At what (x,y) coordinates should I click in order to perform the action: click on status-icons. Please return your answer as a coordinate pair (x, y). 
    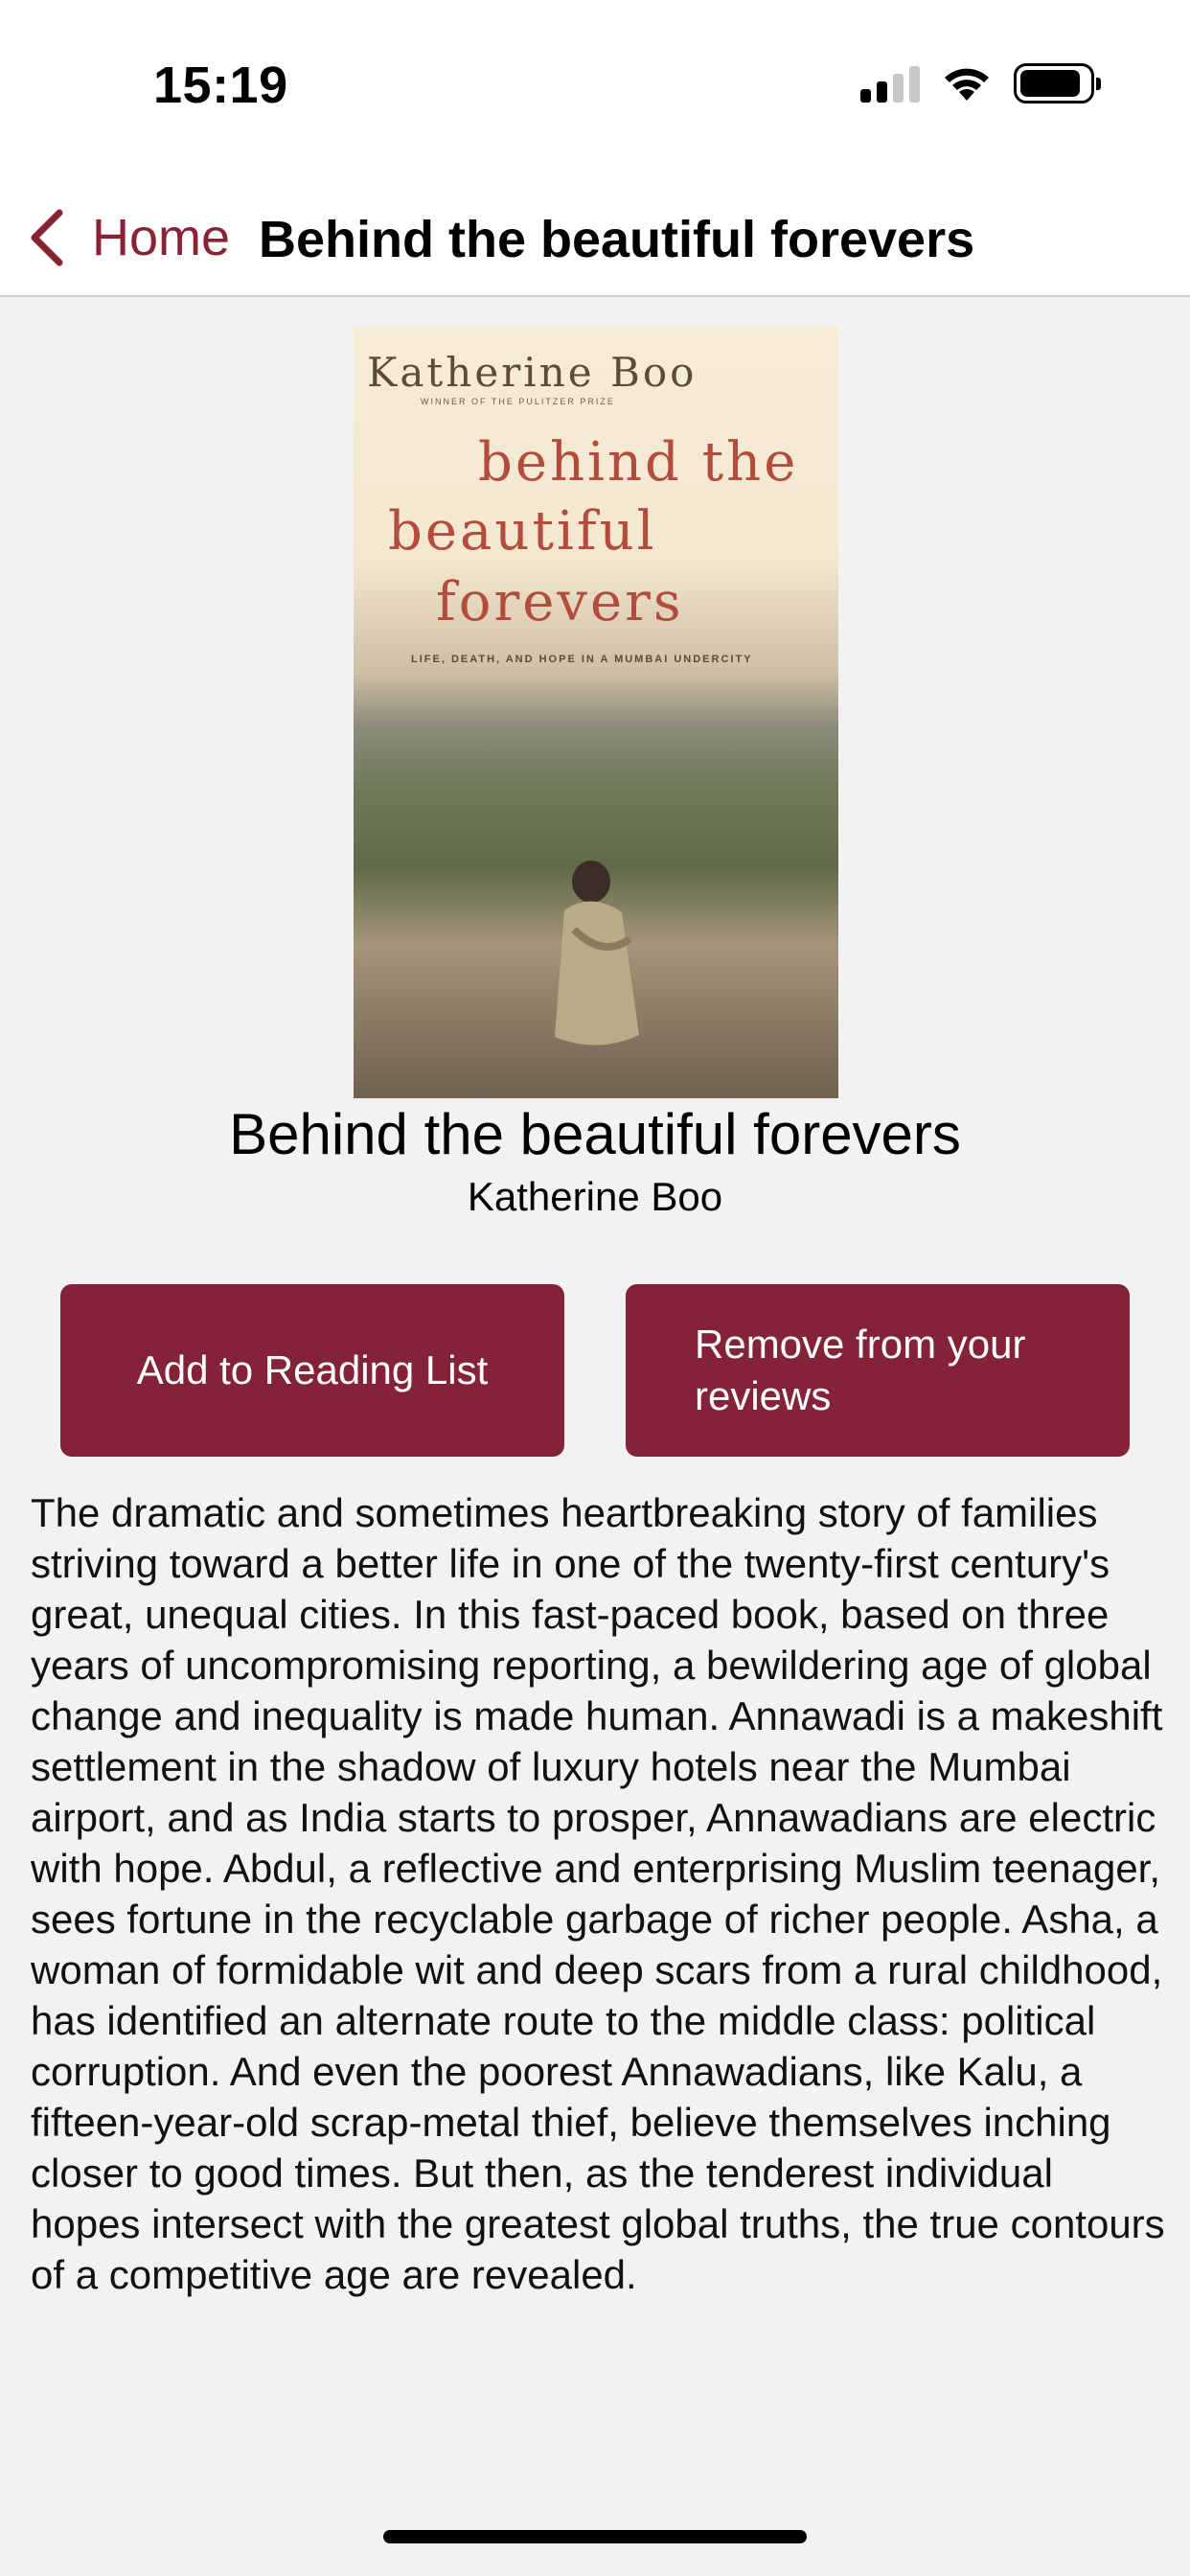
    Looking at the image, I should click on (981, 83).